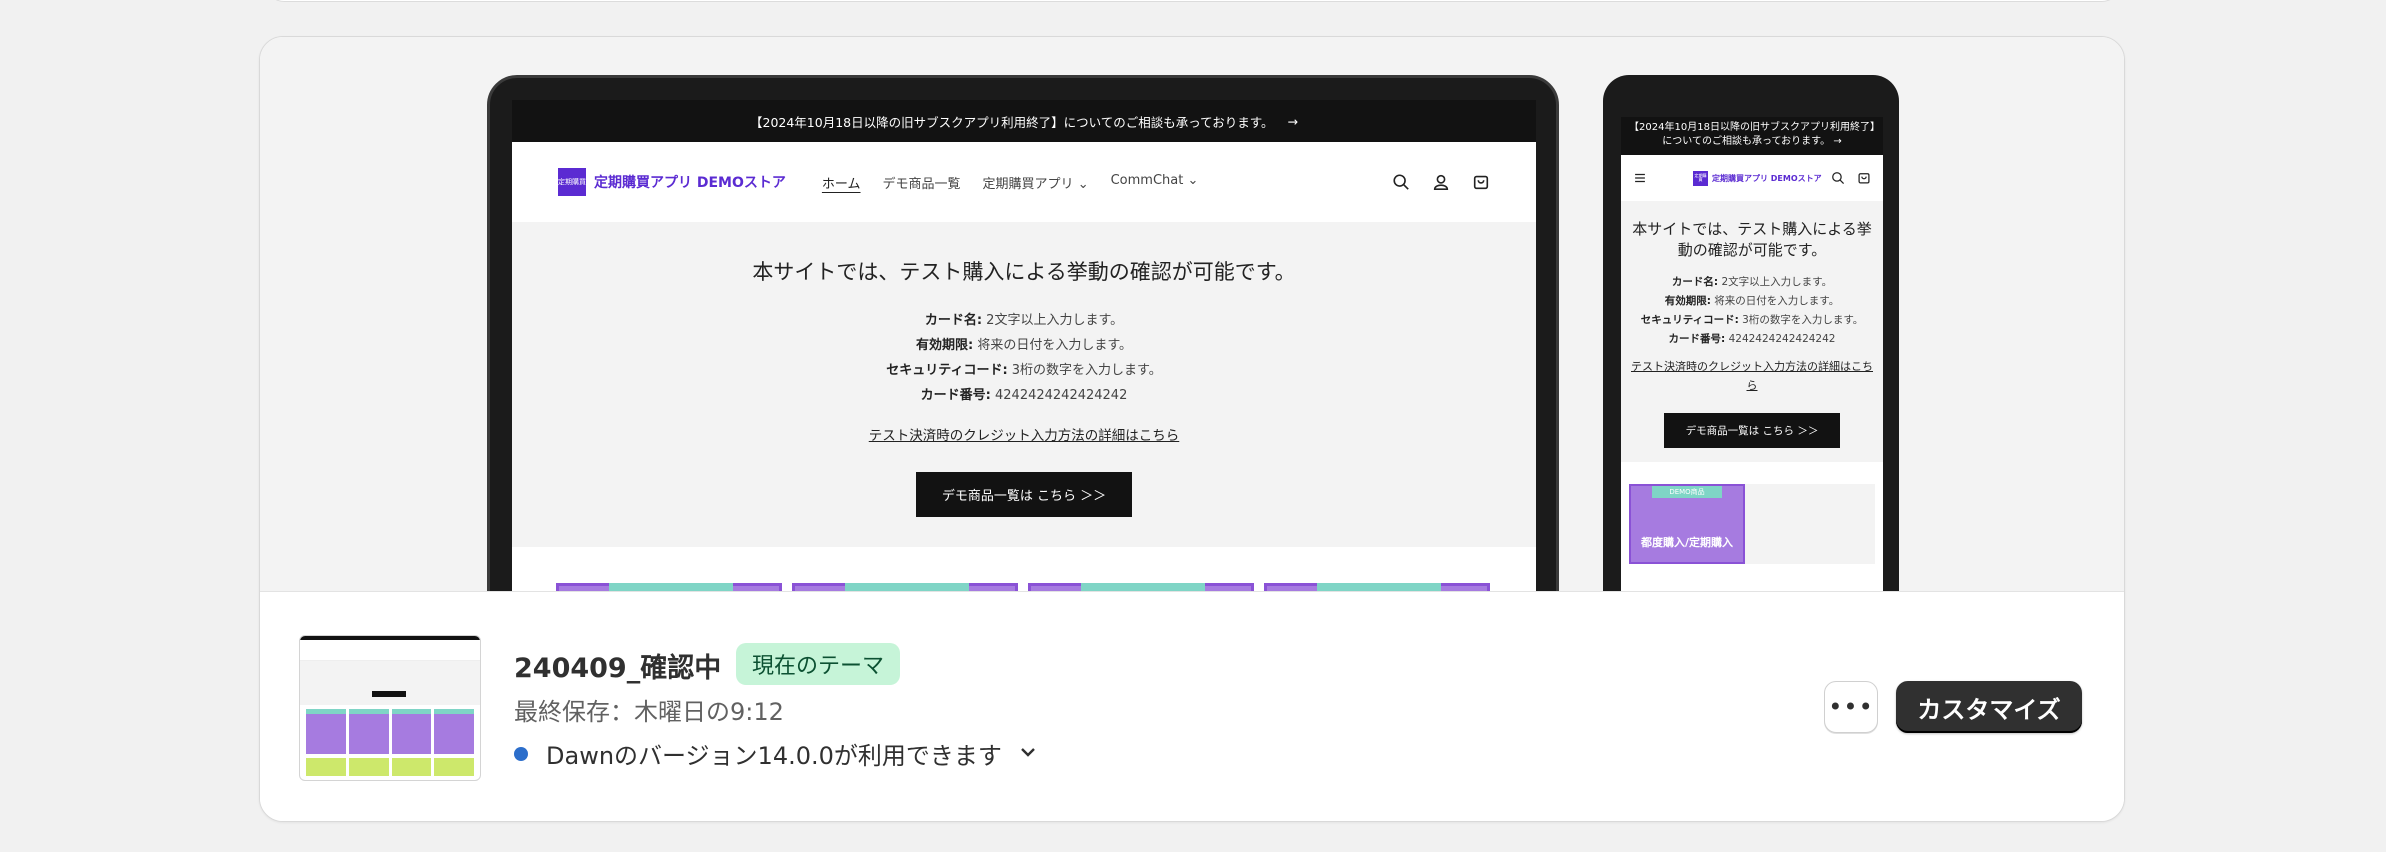  I want to click on more-icon: •••, so click(1851, 707).